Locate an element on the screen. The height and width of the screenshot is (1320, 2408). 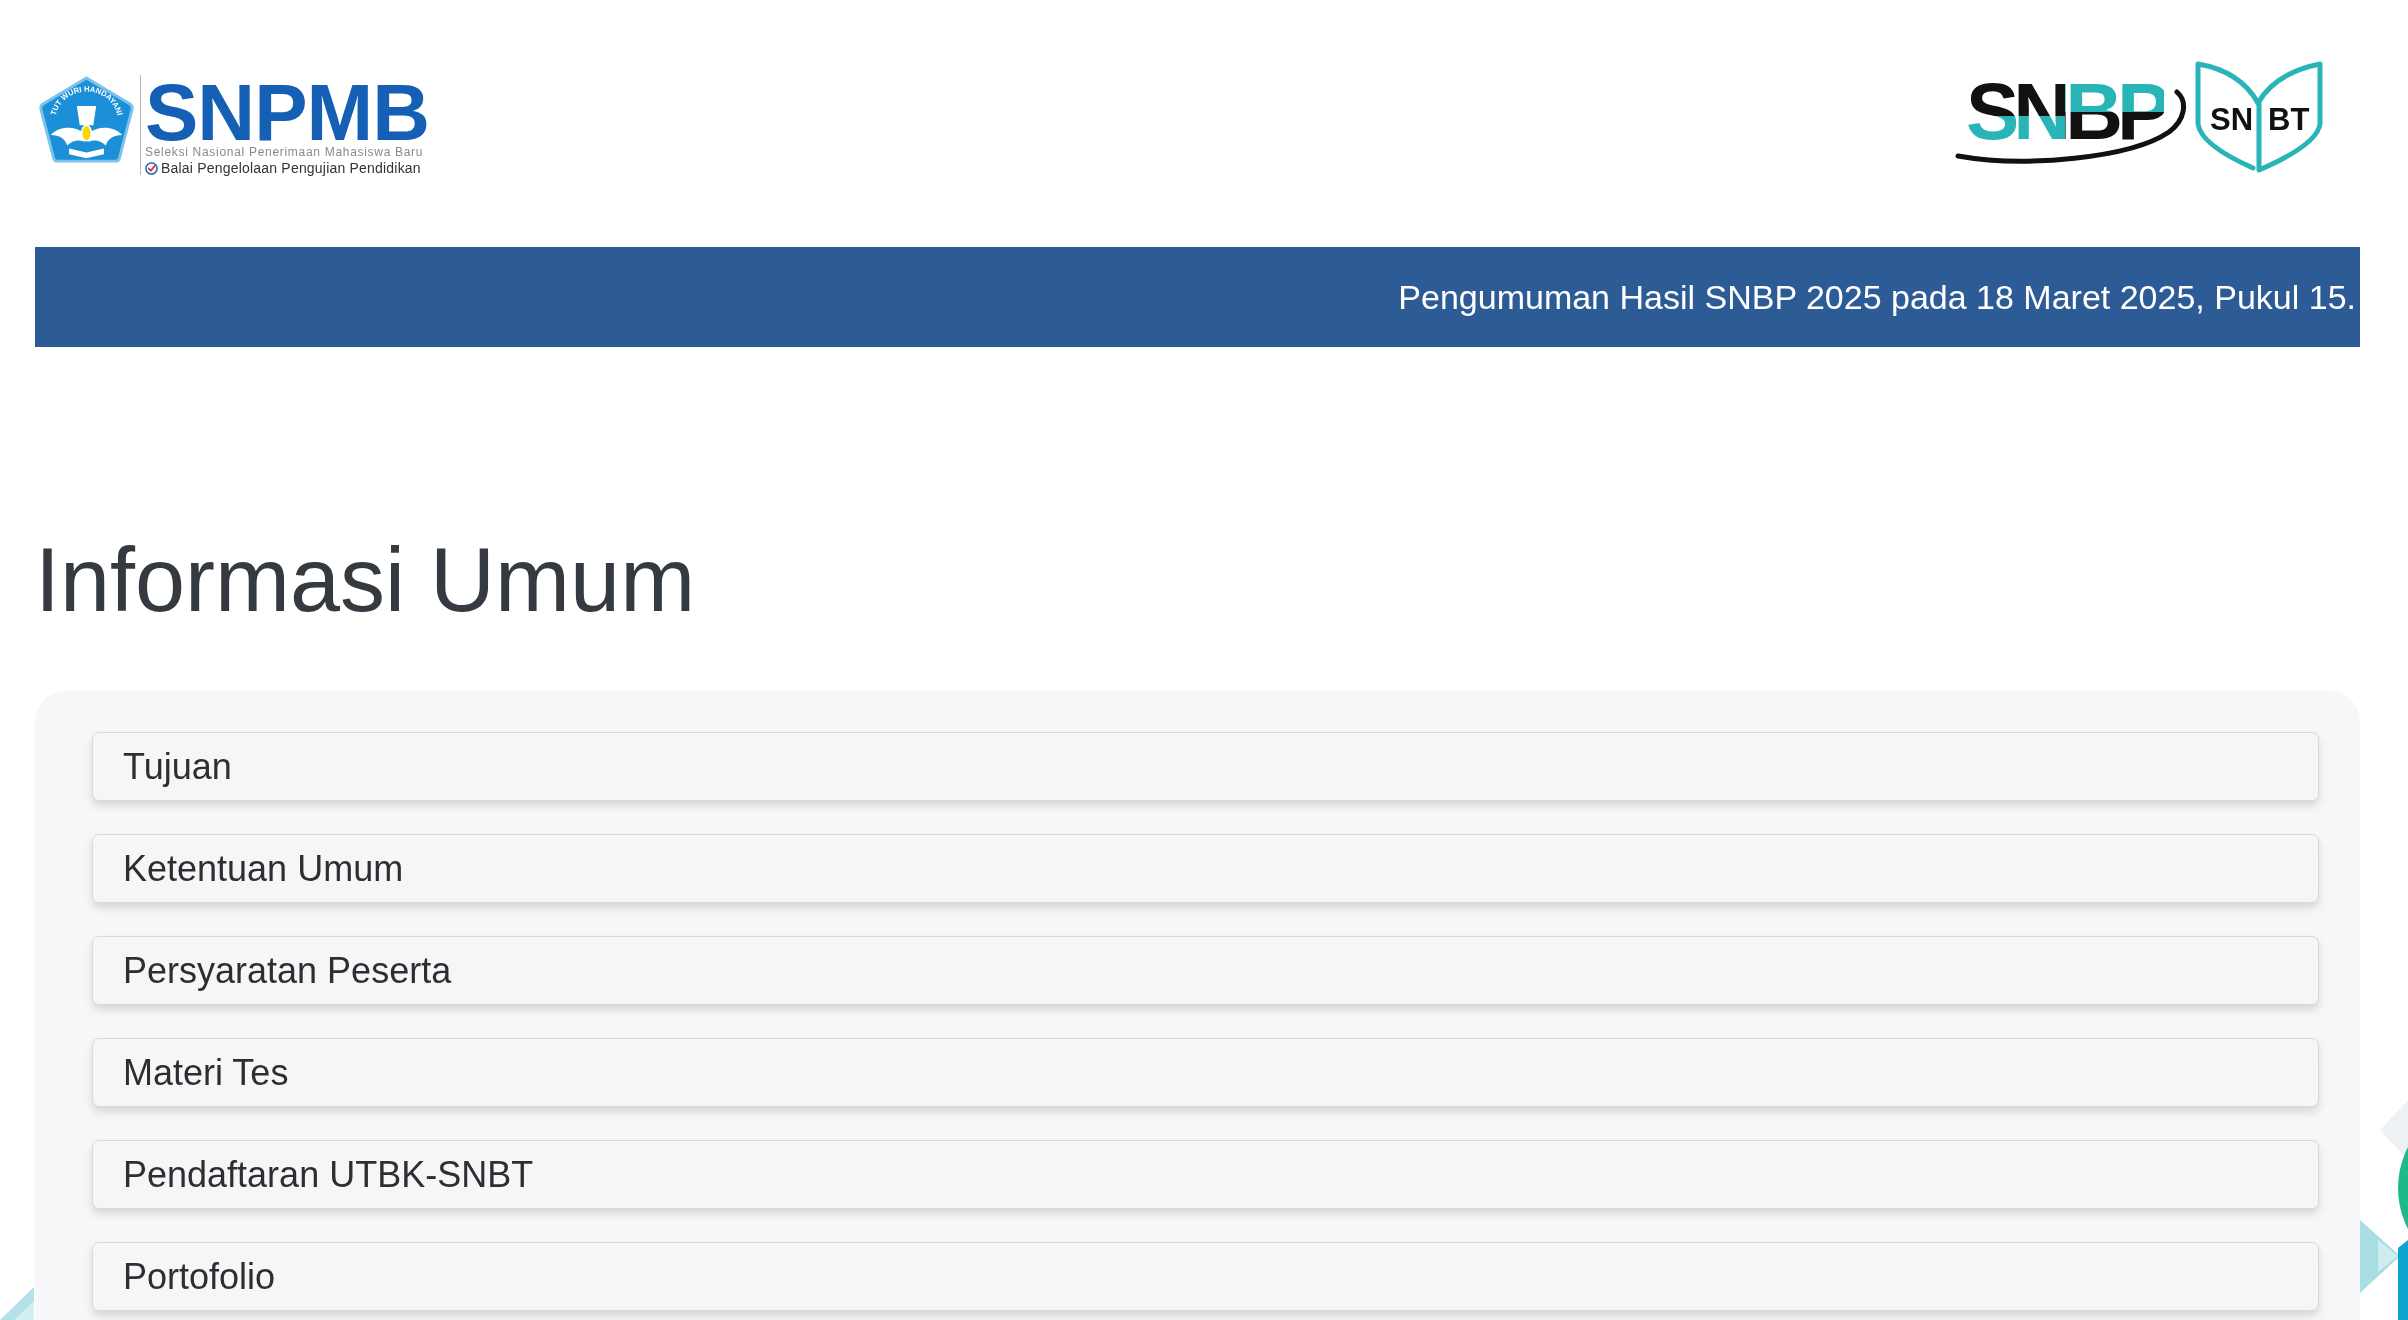
accordion-item: Materi Tes is located at coordinates (1205, 1072).